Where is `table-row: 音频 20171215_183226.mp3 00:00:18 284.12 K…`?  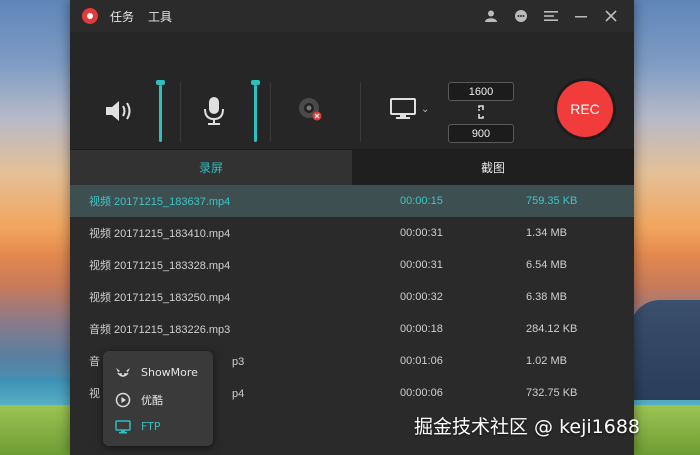
table-row: 音频 20171215_183226.mp3 00:00:18 284.12 K… is located at coordinates (352, 329).